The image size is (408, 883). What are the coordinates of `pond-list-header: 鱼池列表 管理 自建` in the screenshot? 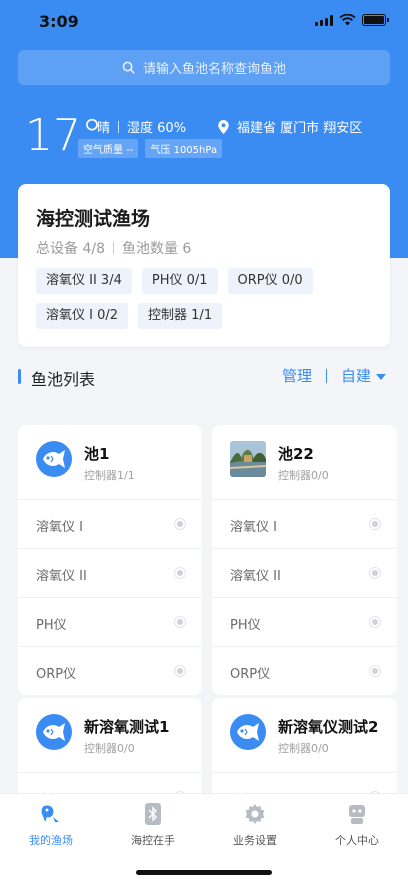 It's located at (204, 377).